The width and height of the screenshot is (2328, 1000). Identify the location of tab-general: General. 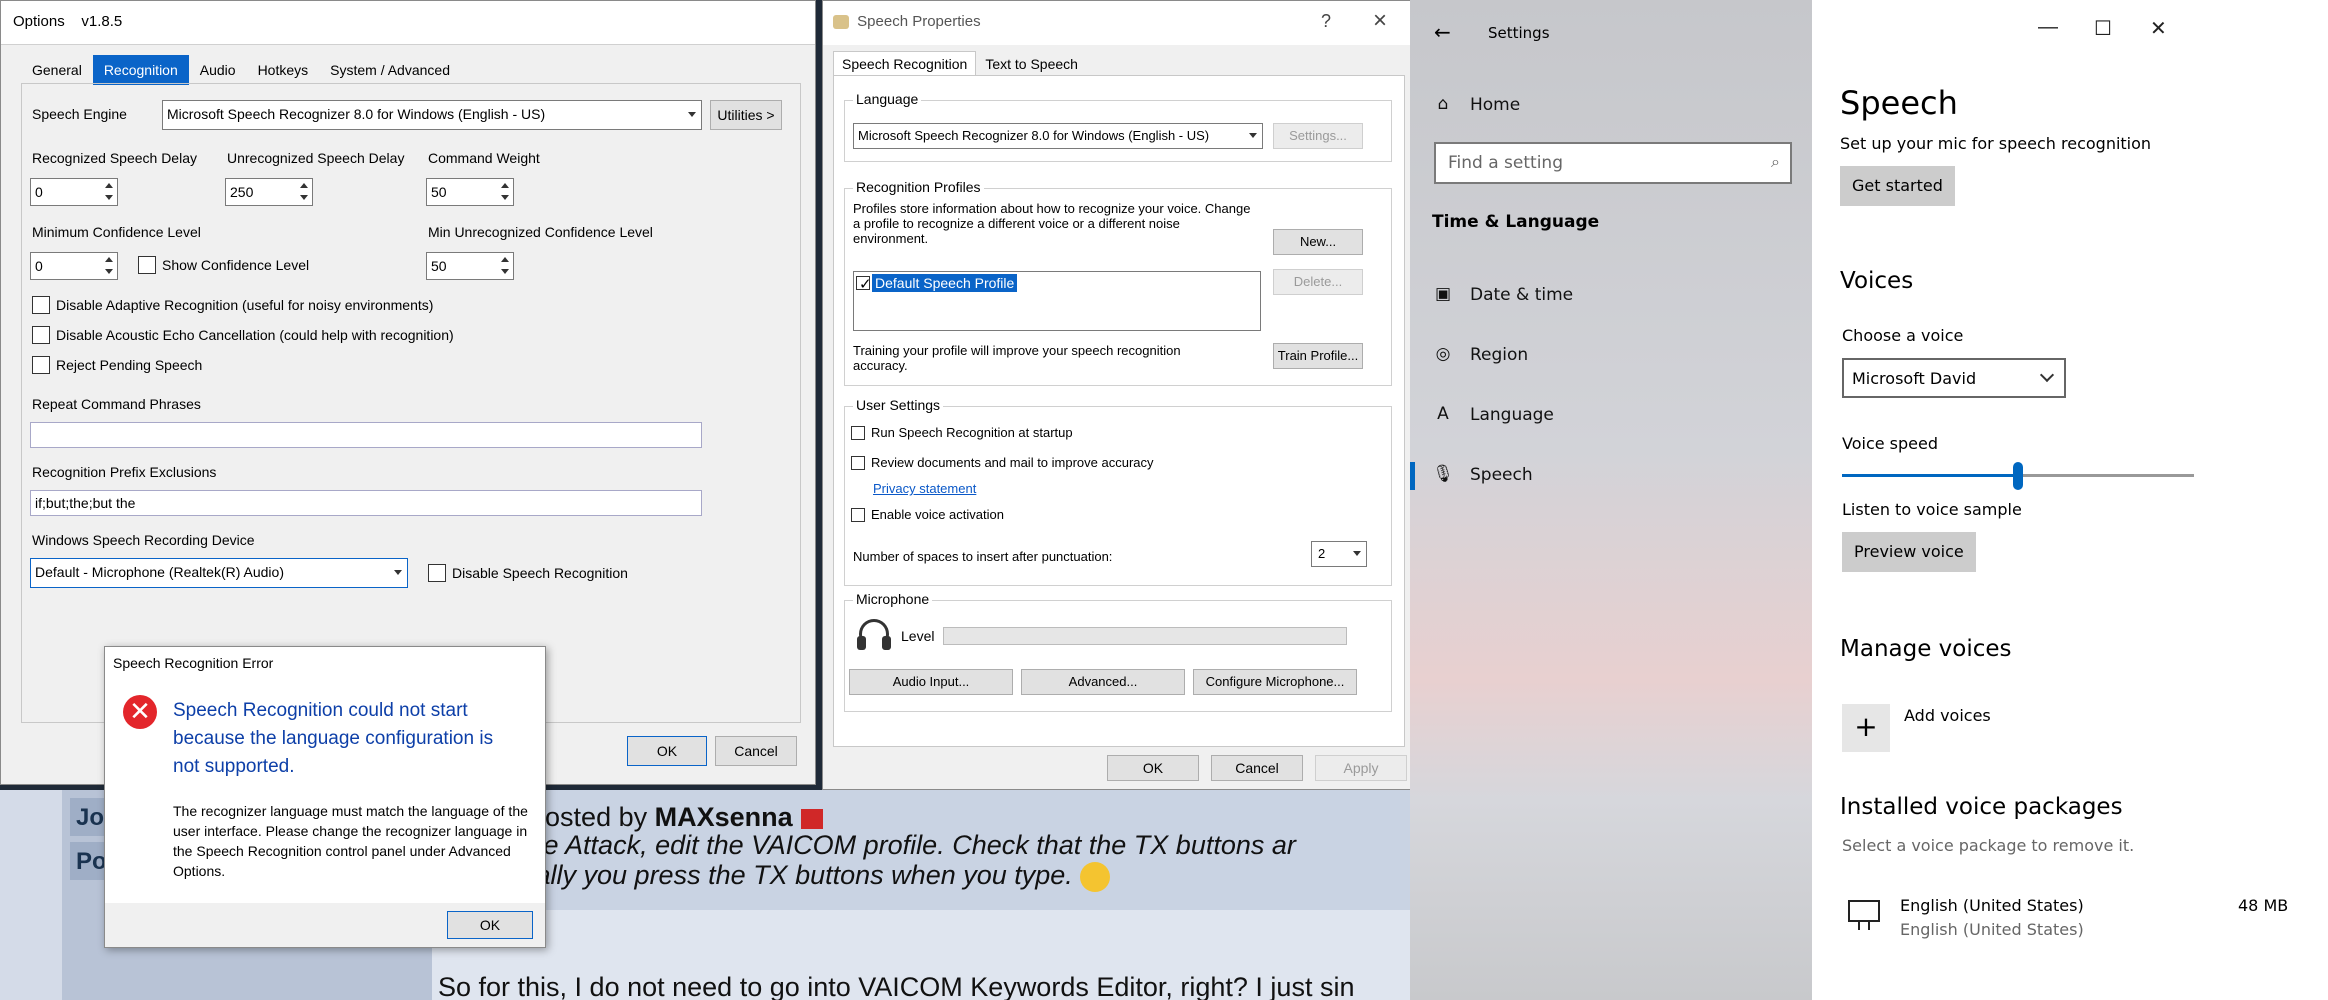
(57, 70).